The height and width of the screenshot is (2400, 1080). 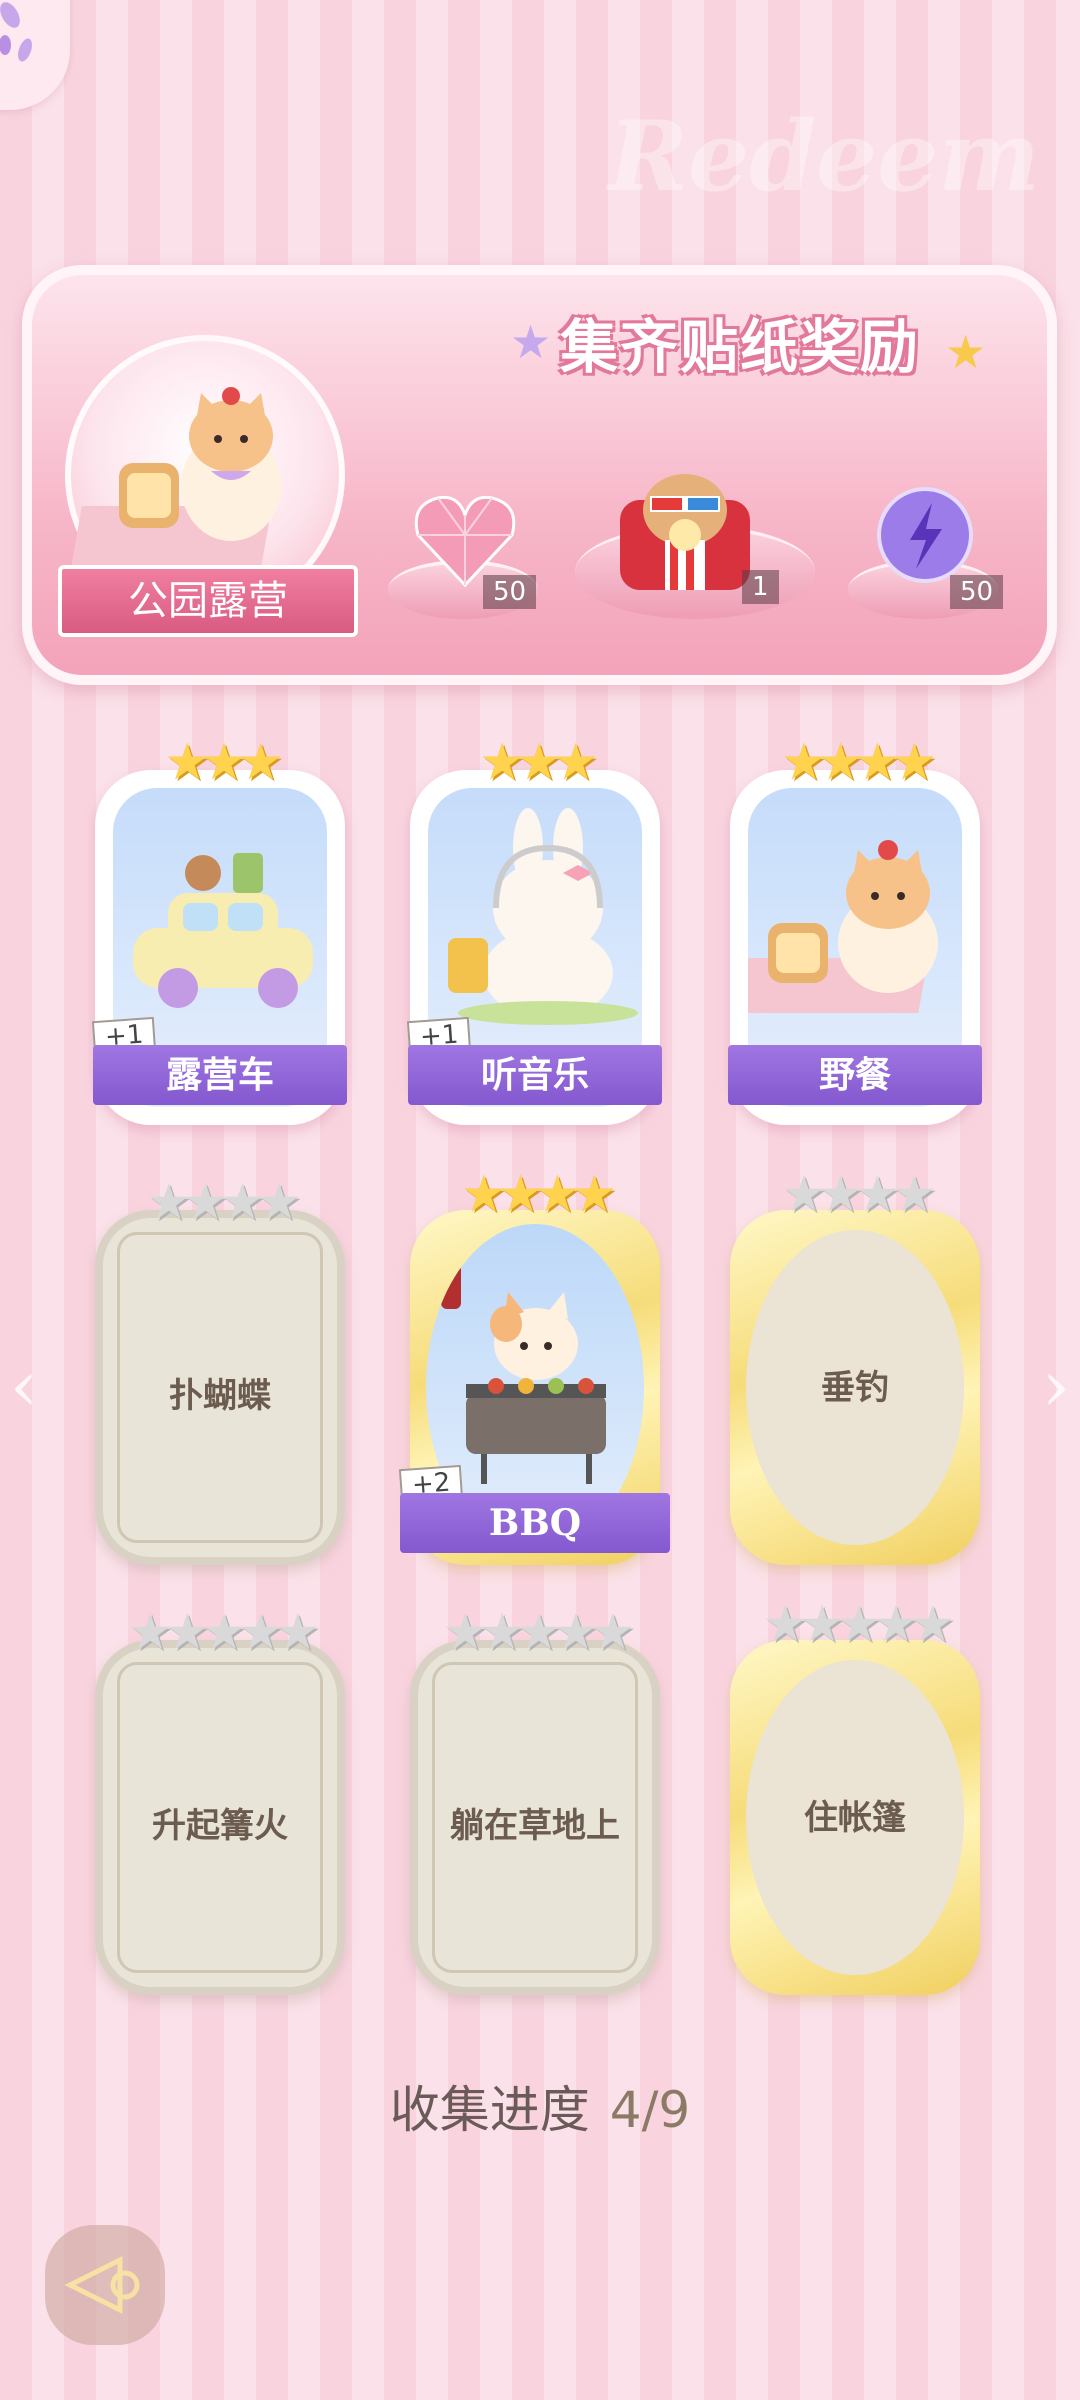 What do you see at coordinates (534, 929) in the screenshot?
I see `sticker-card: ★★★ +1 听音乐` at bounding box center [534, 929].